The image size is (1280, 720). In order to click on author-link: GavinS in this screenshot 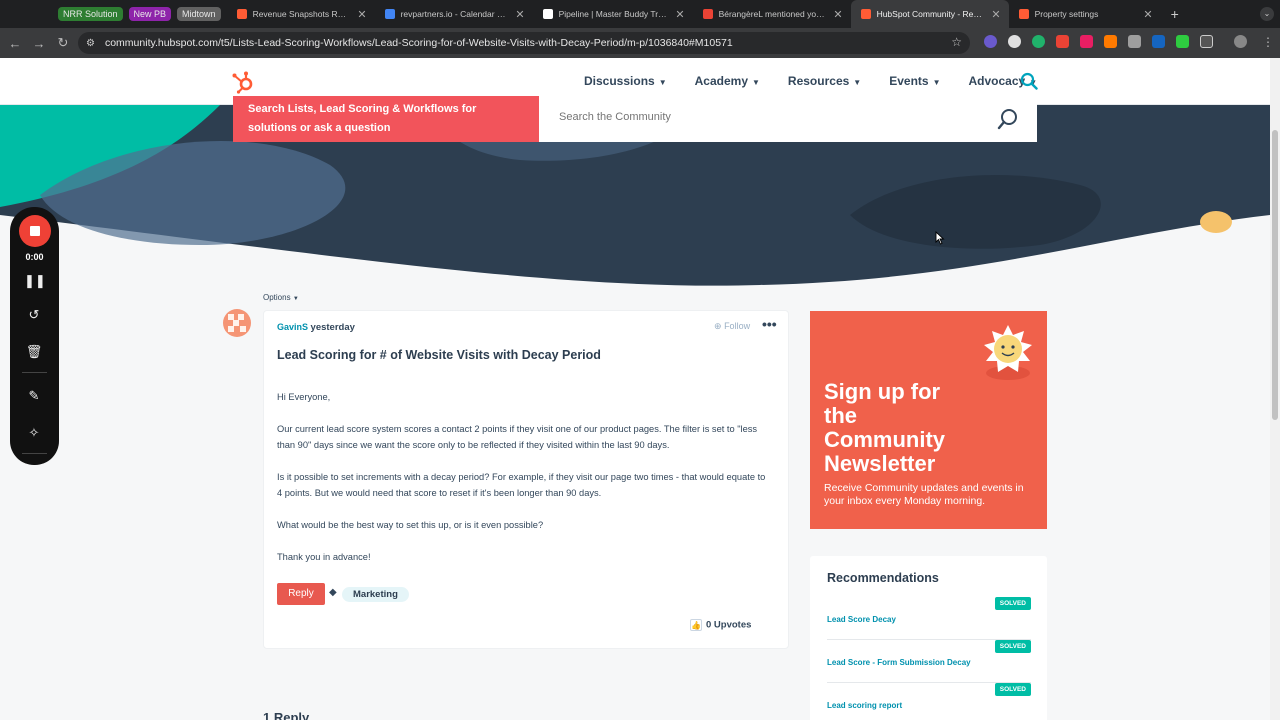, I will do `click(292, 327)`.